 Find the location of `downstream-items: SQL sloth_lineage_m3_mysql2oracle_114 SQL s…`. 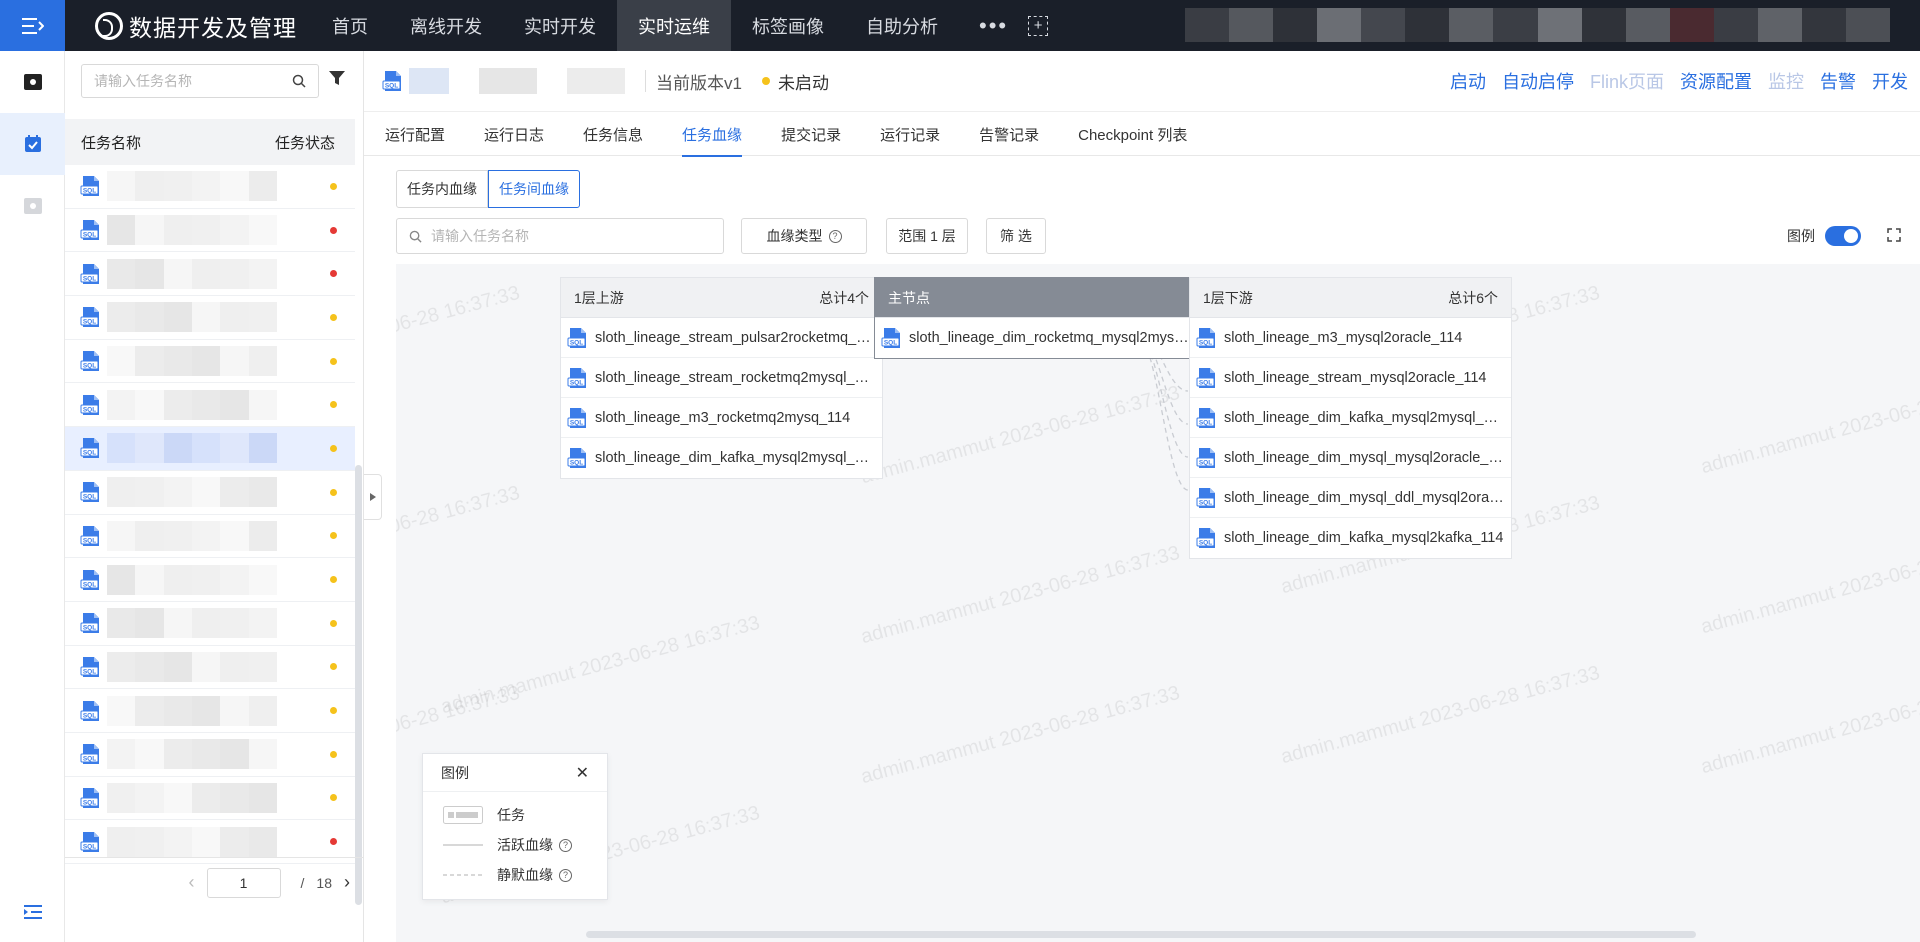

downstream-items: SQL sloth_lineage_m3_mysql2oracle_114 SQL s… is located at coordinates (1350, 438).